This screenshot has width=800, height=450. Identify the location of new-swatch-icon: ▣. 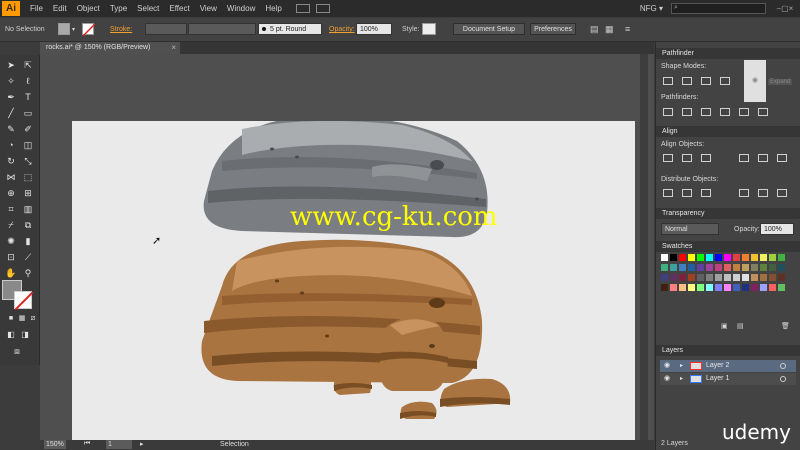
(724, 326).